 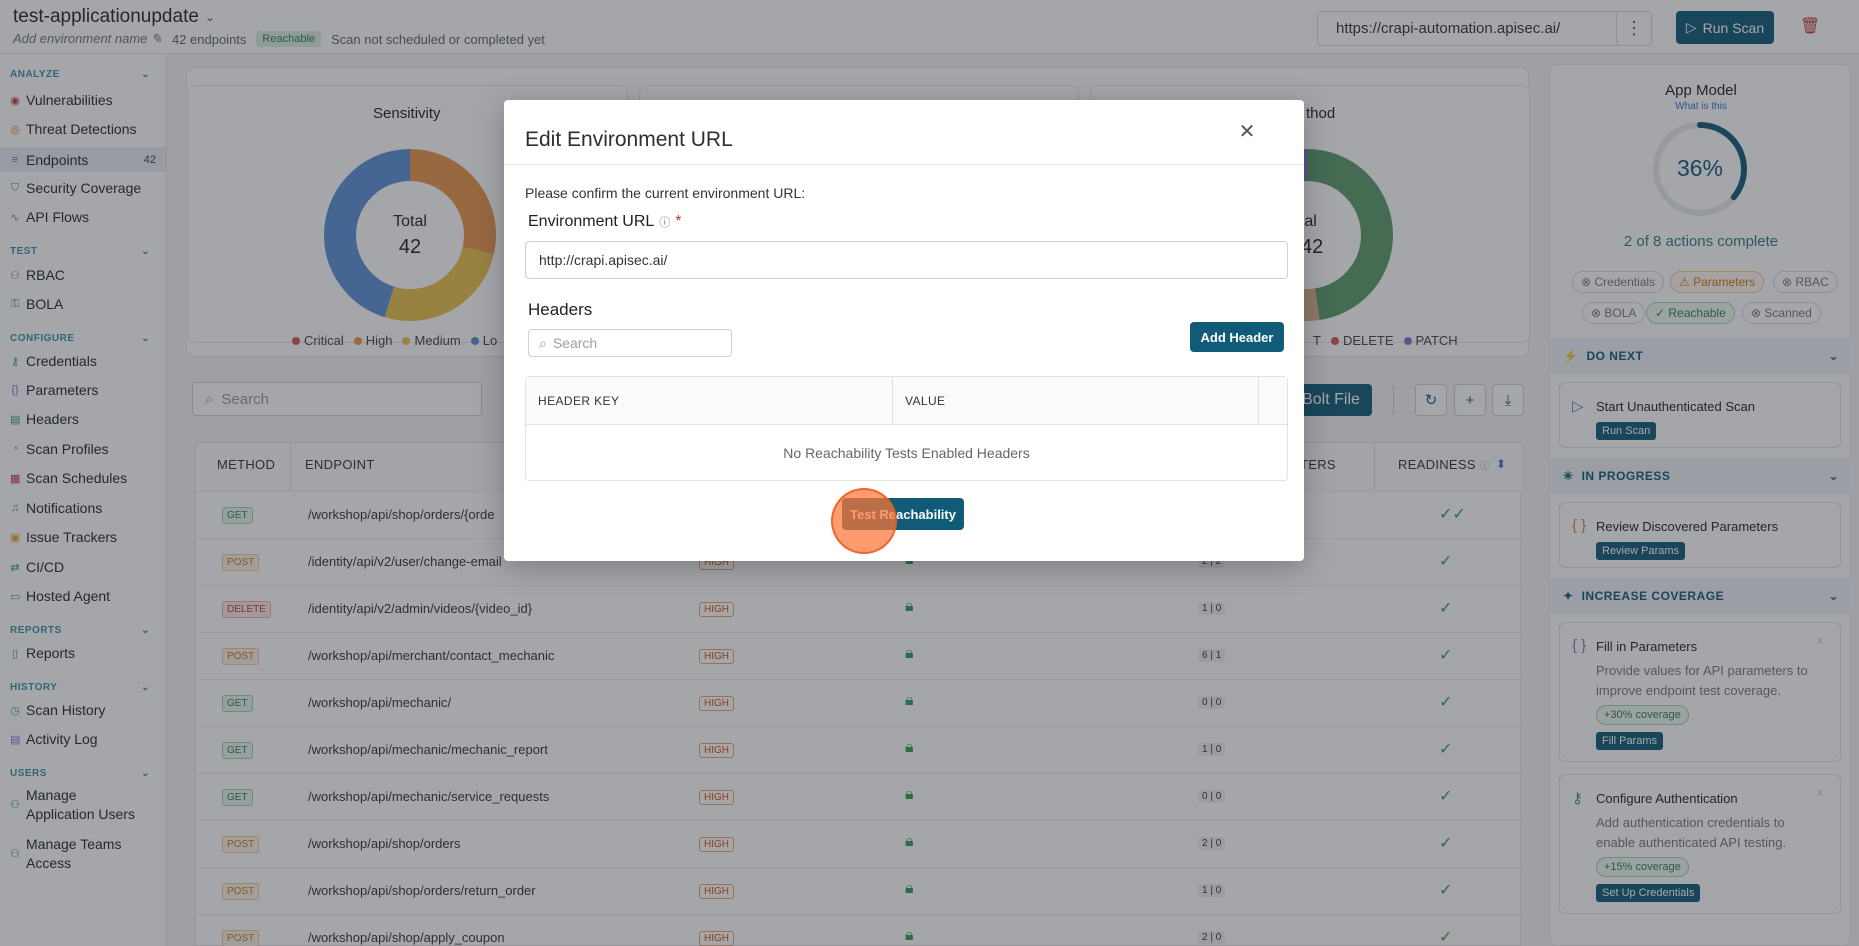 What do you see at coordinates (630, 343) in the screenshot?
I see `headers-search-input: ⌕ Search` at bounding box center [630, 343].